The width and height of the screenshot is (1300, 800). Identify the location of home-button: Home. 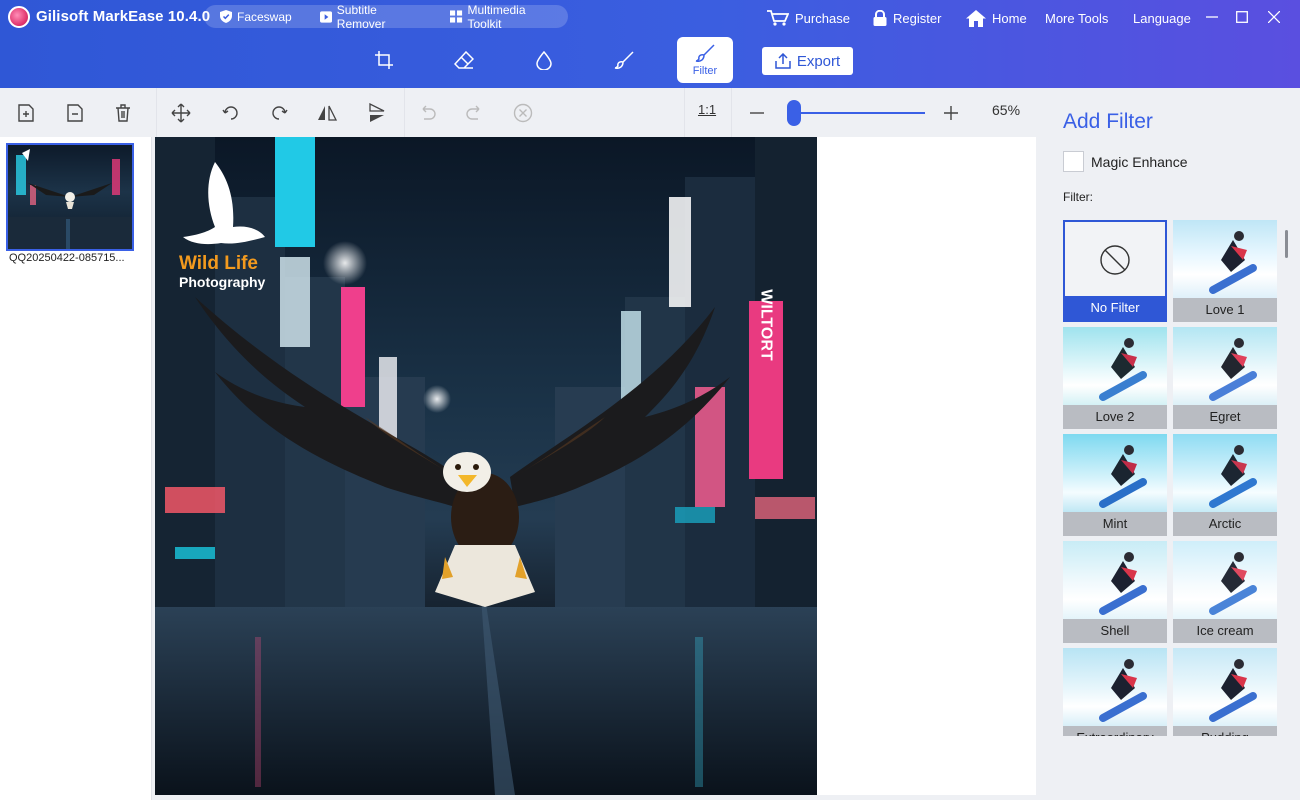
(996, 18).